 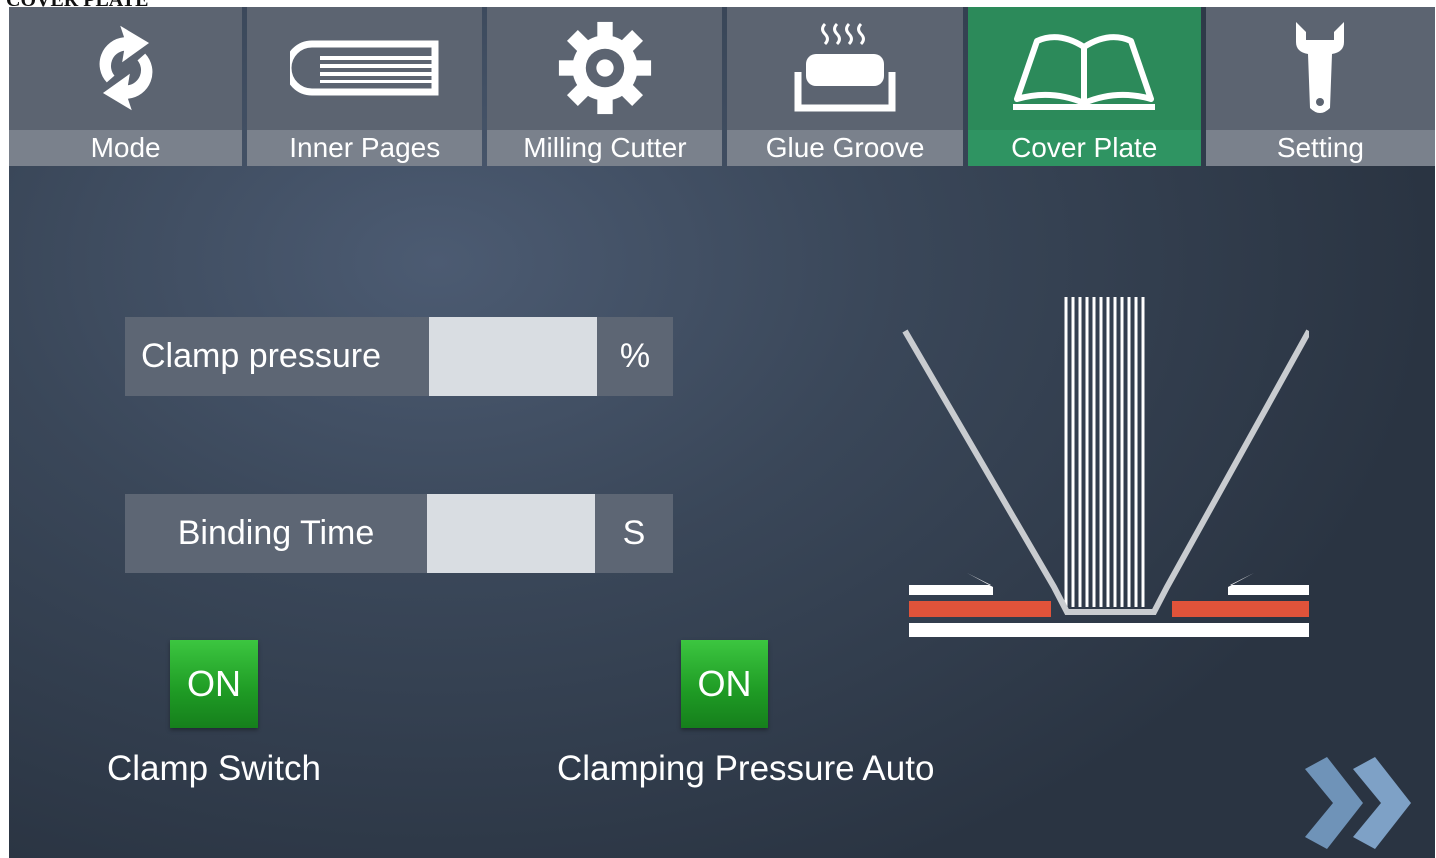 What do you see at coordinates (365, 148) in the screenshot?
I see `tab-label: Inner Pages` at bounding box center [365, 148].